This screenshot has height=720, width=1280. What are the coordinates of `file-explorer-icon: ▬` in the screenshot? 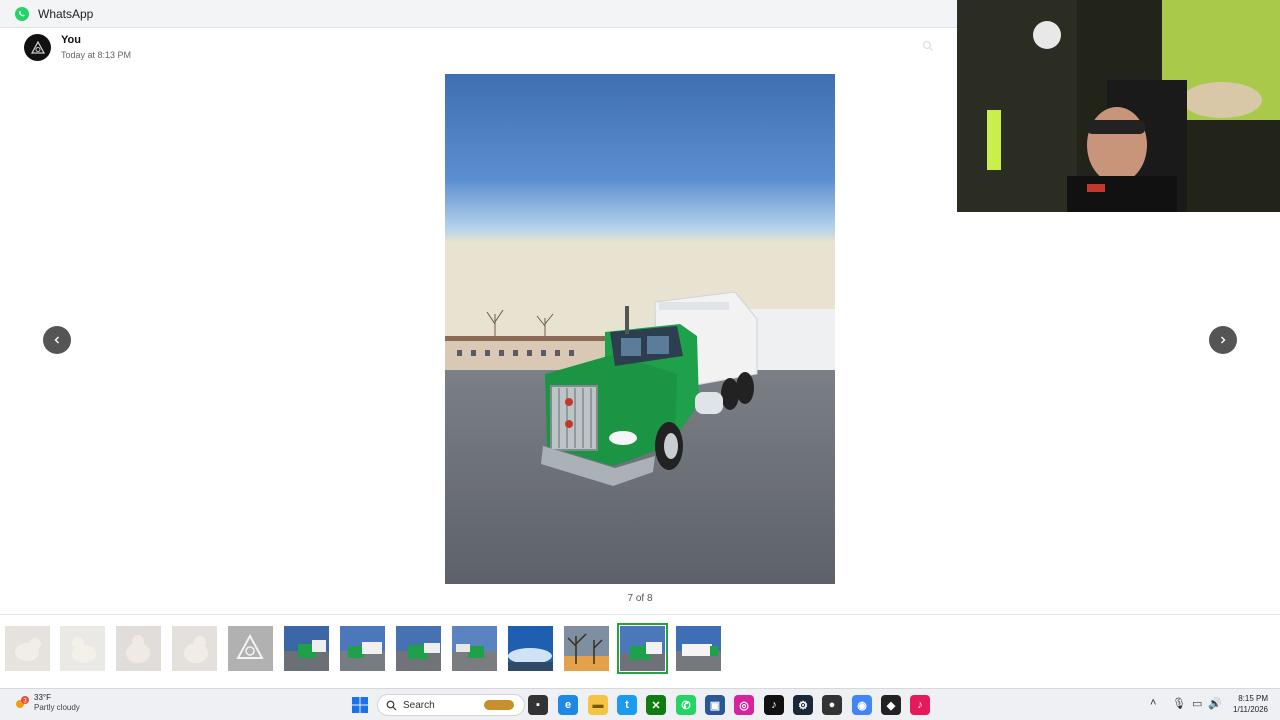 It's located at (598, 705).